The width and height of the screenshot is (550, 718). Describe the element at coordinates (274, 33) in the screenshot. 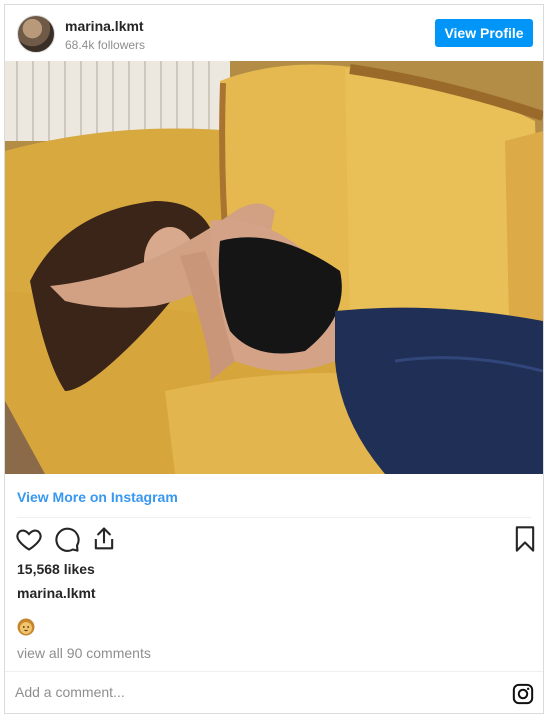

I see `post-header: marina.lkmt 68.4k followers View Profile` at that location.